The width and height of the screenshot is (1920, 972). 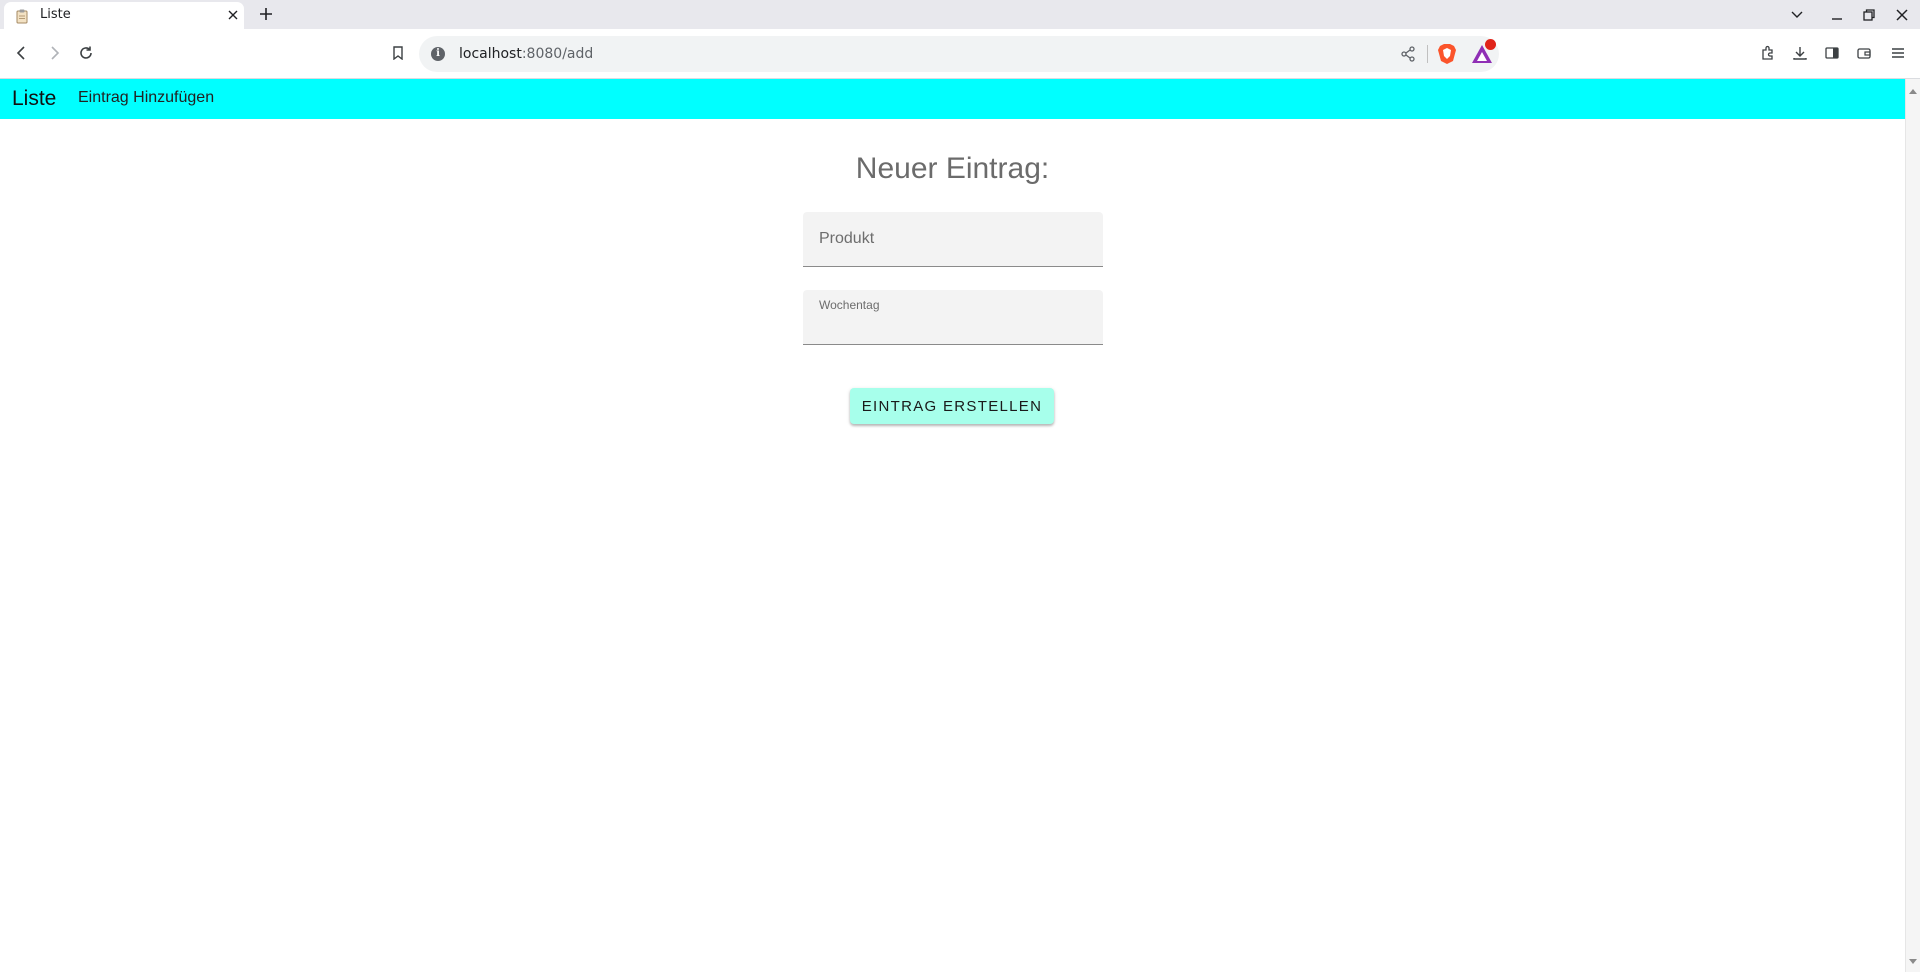 What do you see at coordinates (233, 15) in the screenshot?
I see `close-tab-icon` at bounding box center [233, 15].